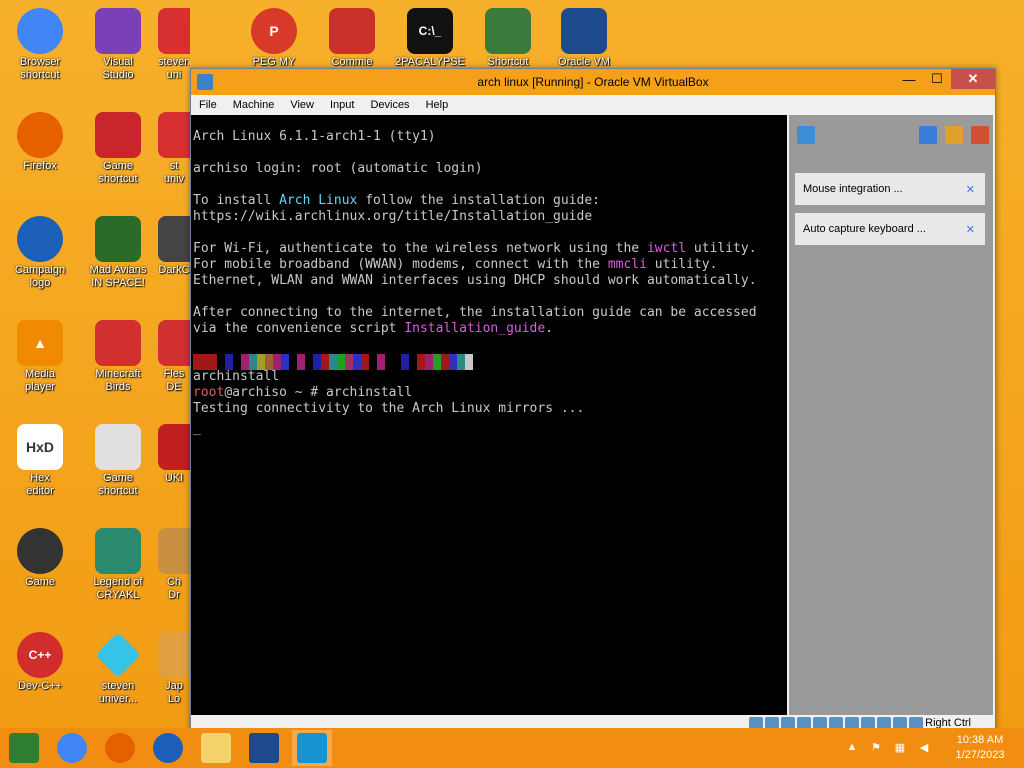  I want to click on taskbar-arch-vm, so click(312, 748).